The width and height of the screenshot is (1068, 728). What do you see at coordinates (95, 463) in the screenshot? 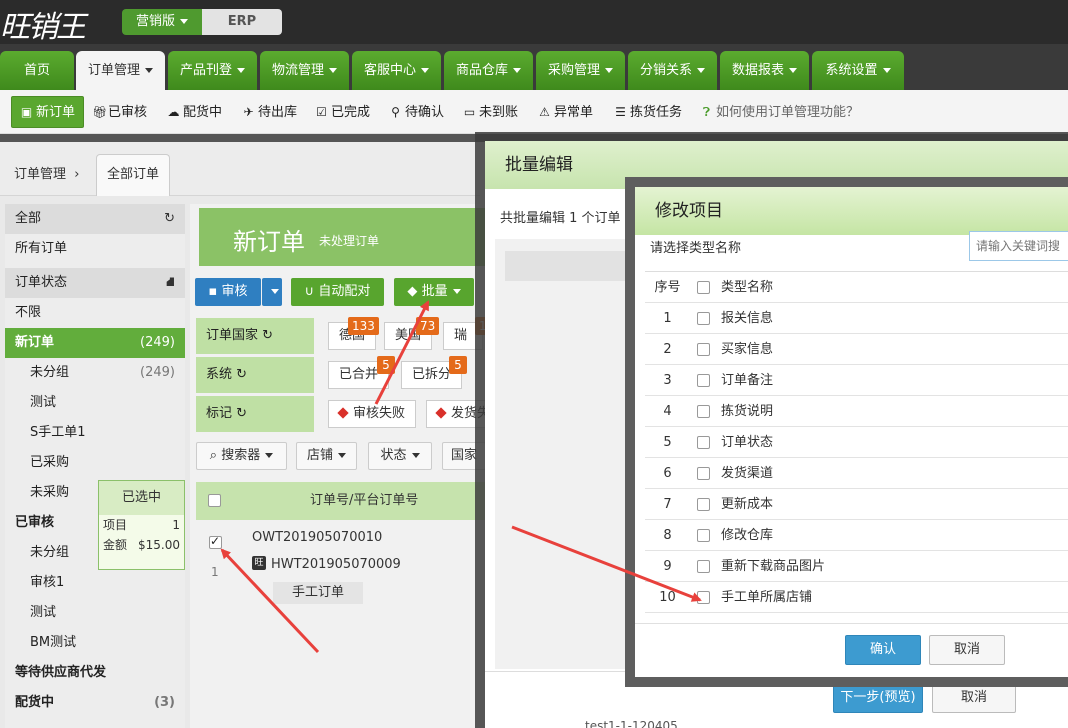
I see `sidebar-purchased: 已采购` at bounding box center [95, 463].